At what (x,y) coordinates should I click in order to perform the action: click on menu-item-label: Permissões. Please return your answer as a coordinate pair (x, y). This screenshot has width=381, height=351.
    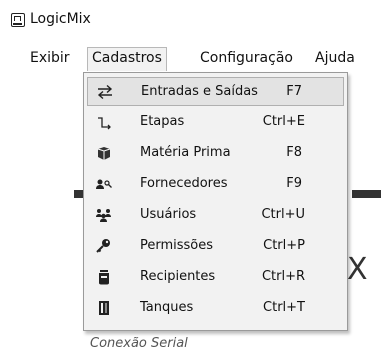
    Looking at the image, I should click on (177, 245).